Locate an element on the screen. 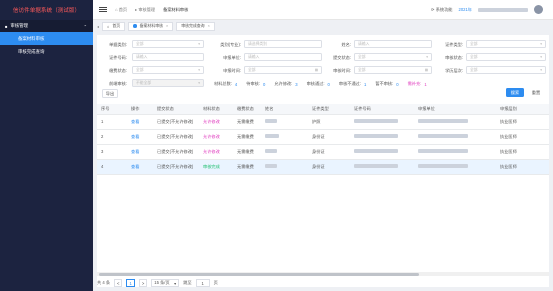  total-count: 共 4 条 is located at coordinates (104, 282).